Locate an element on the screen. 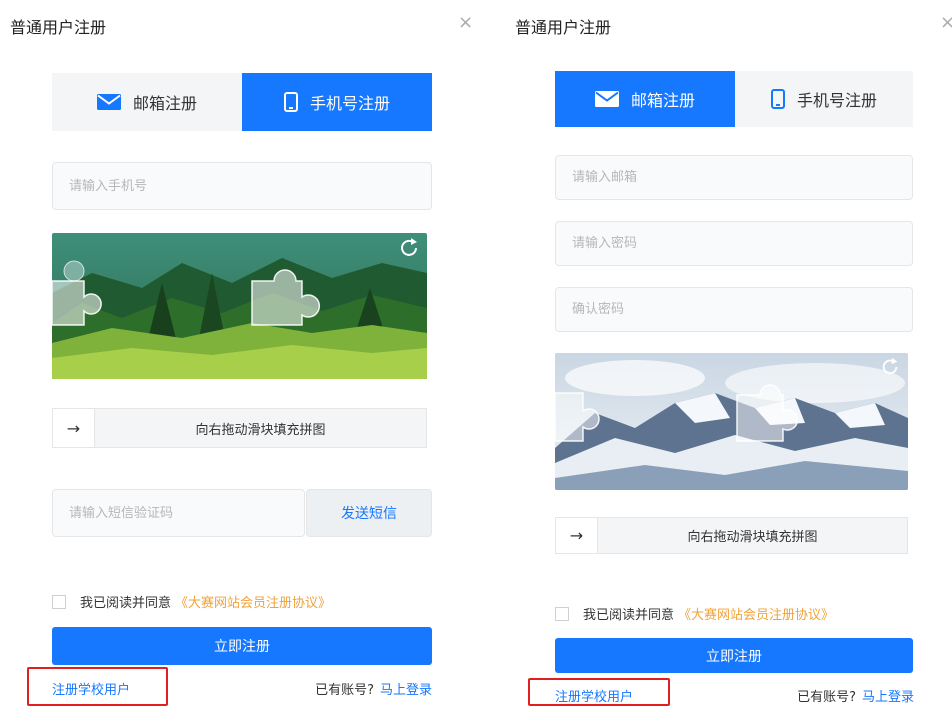 The image size is (952, 706). password-input is located at coordinates (734, 243).